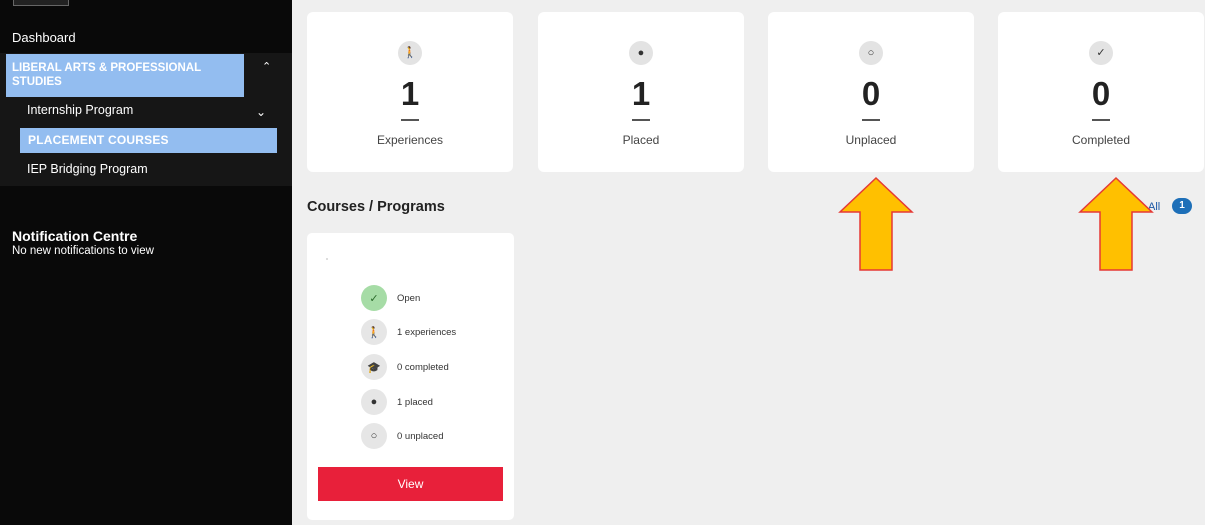  I want to click on view-button: View, so click(410, 484).